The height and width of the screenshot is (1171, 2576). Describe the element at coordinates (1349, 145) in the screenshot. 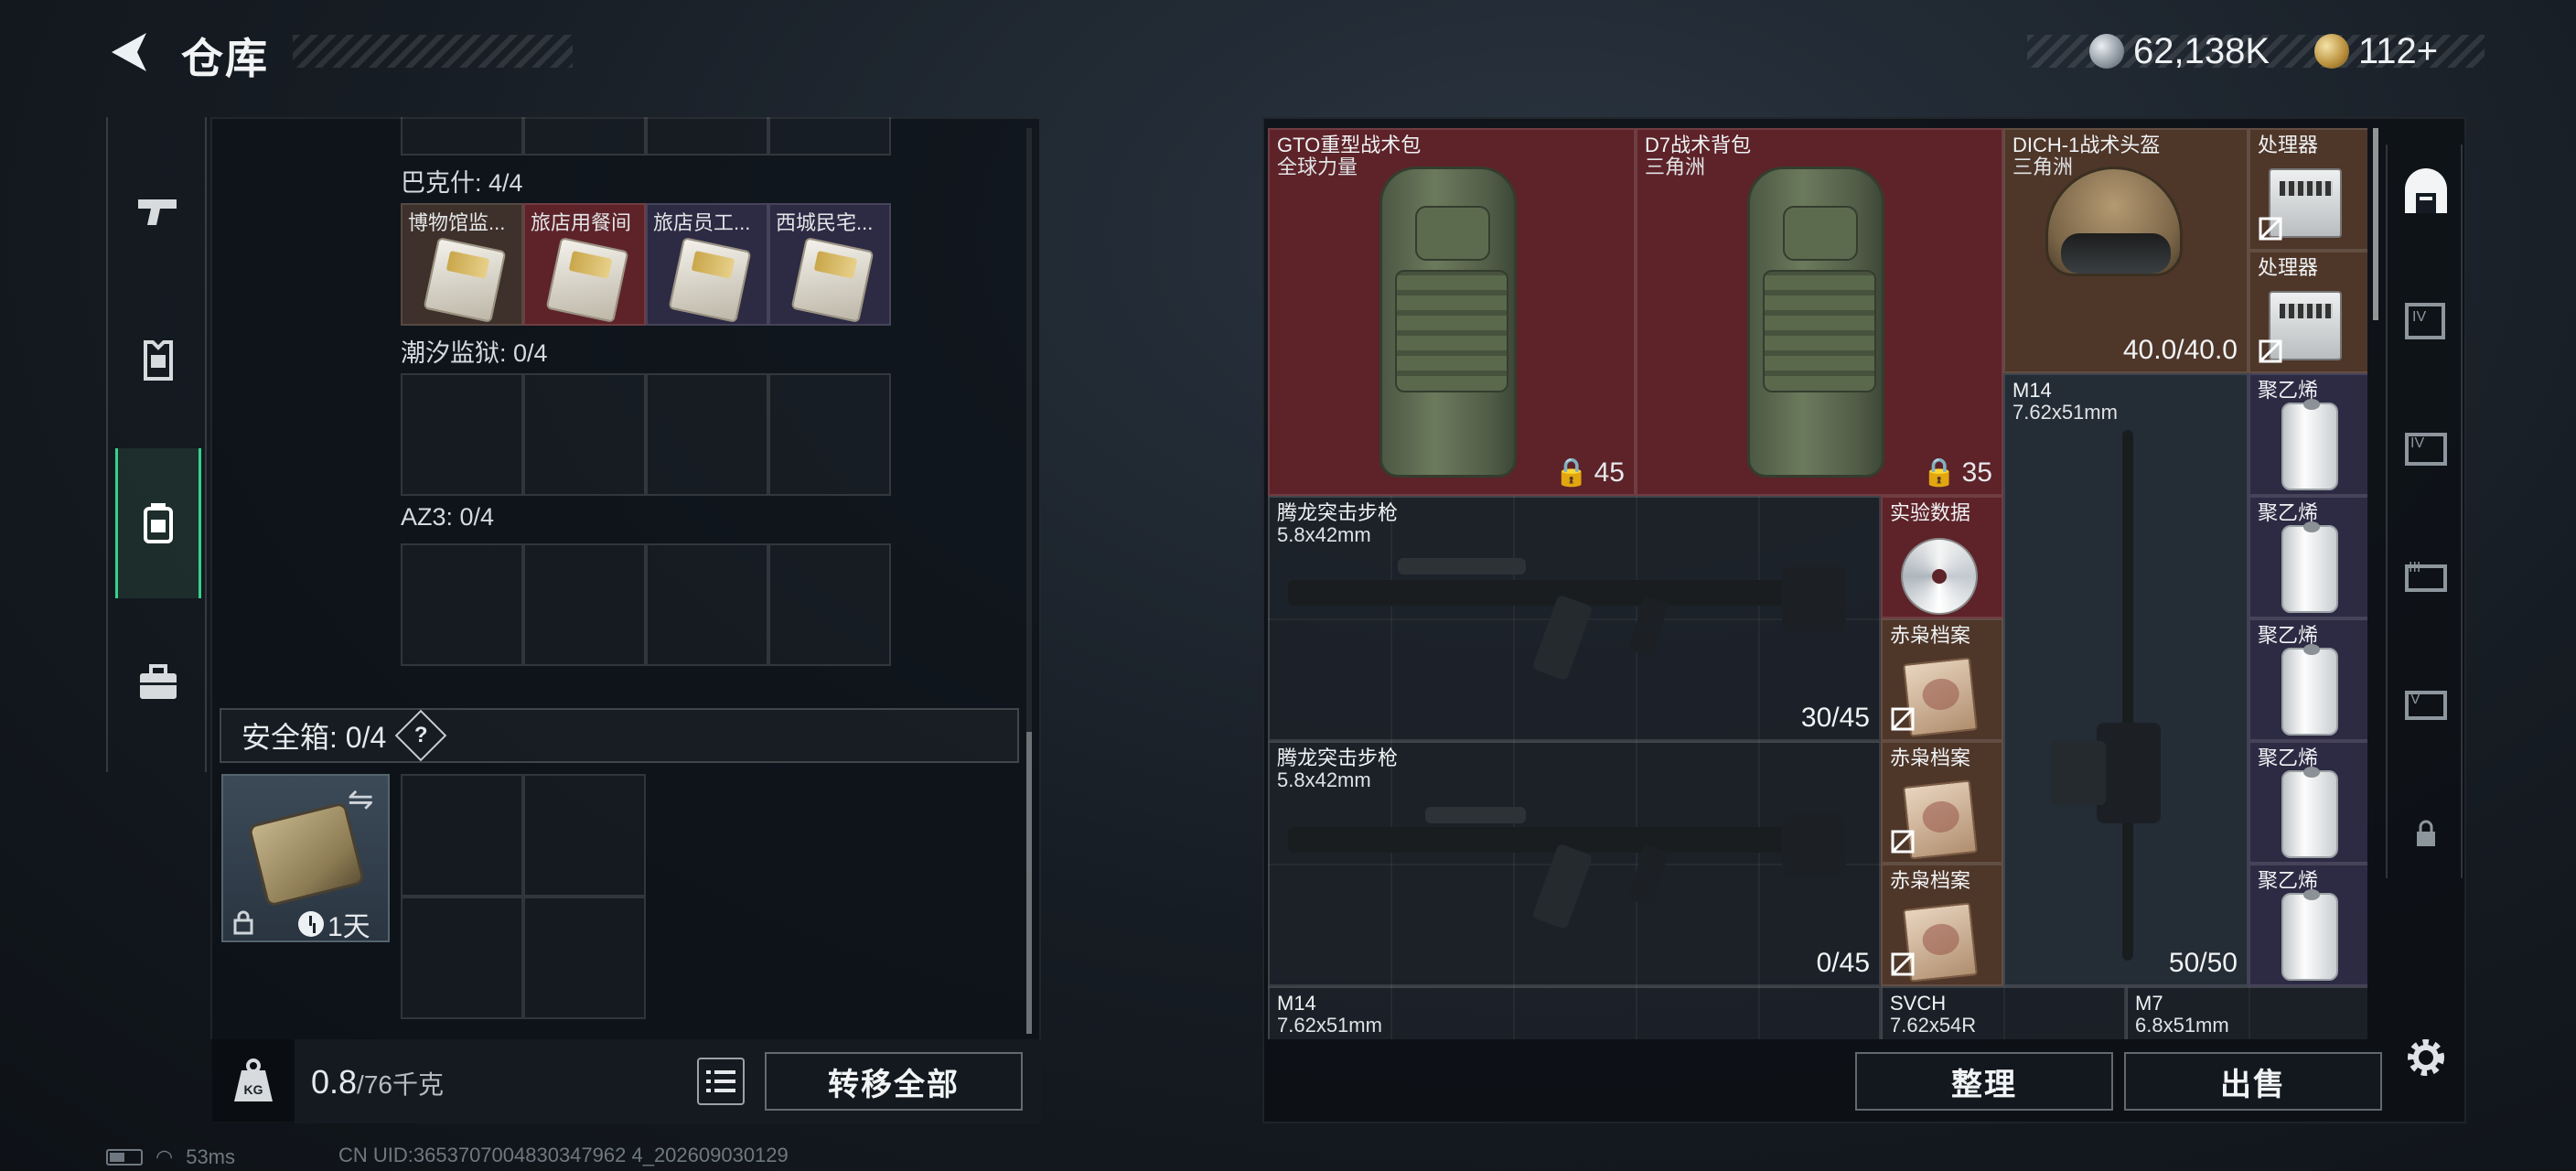

I see `item-title: GTO重型战术包` at that location.